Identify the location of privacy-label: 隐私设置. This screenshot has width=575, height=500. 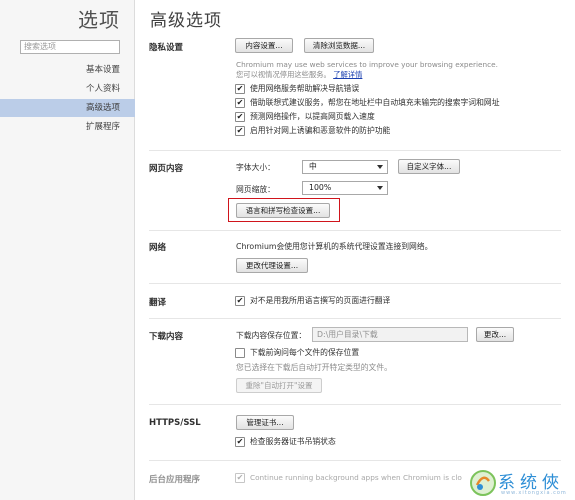
(166, 48).